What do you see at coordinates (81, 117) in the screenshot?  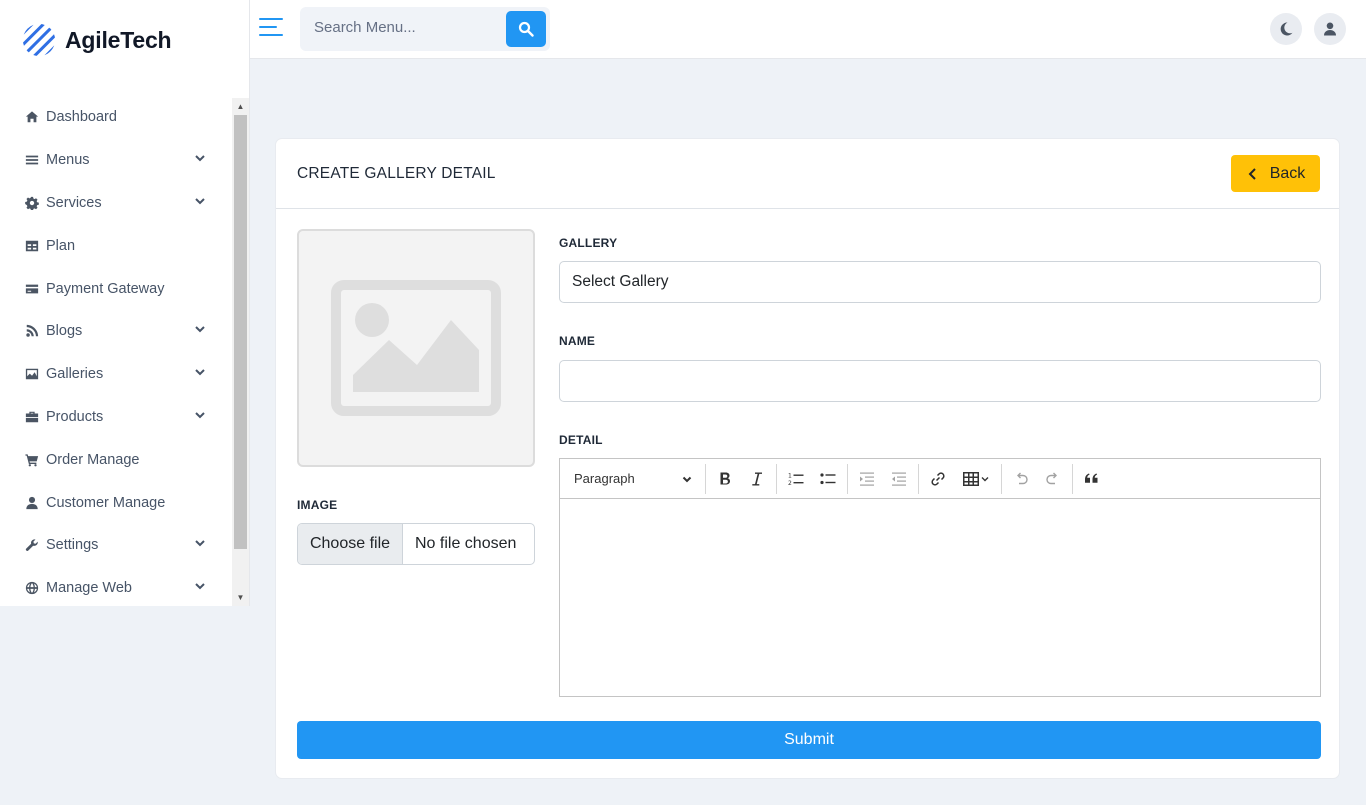 I see `sidebar-item-label: Dashboard` at bounding box center [81, 117].